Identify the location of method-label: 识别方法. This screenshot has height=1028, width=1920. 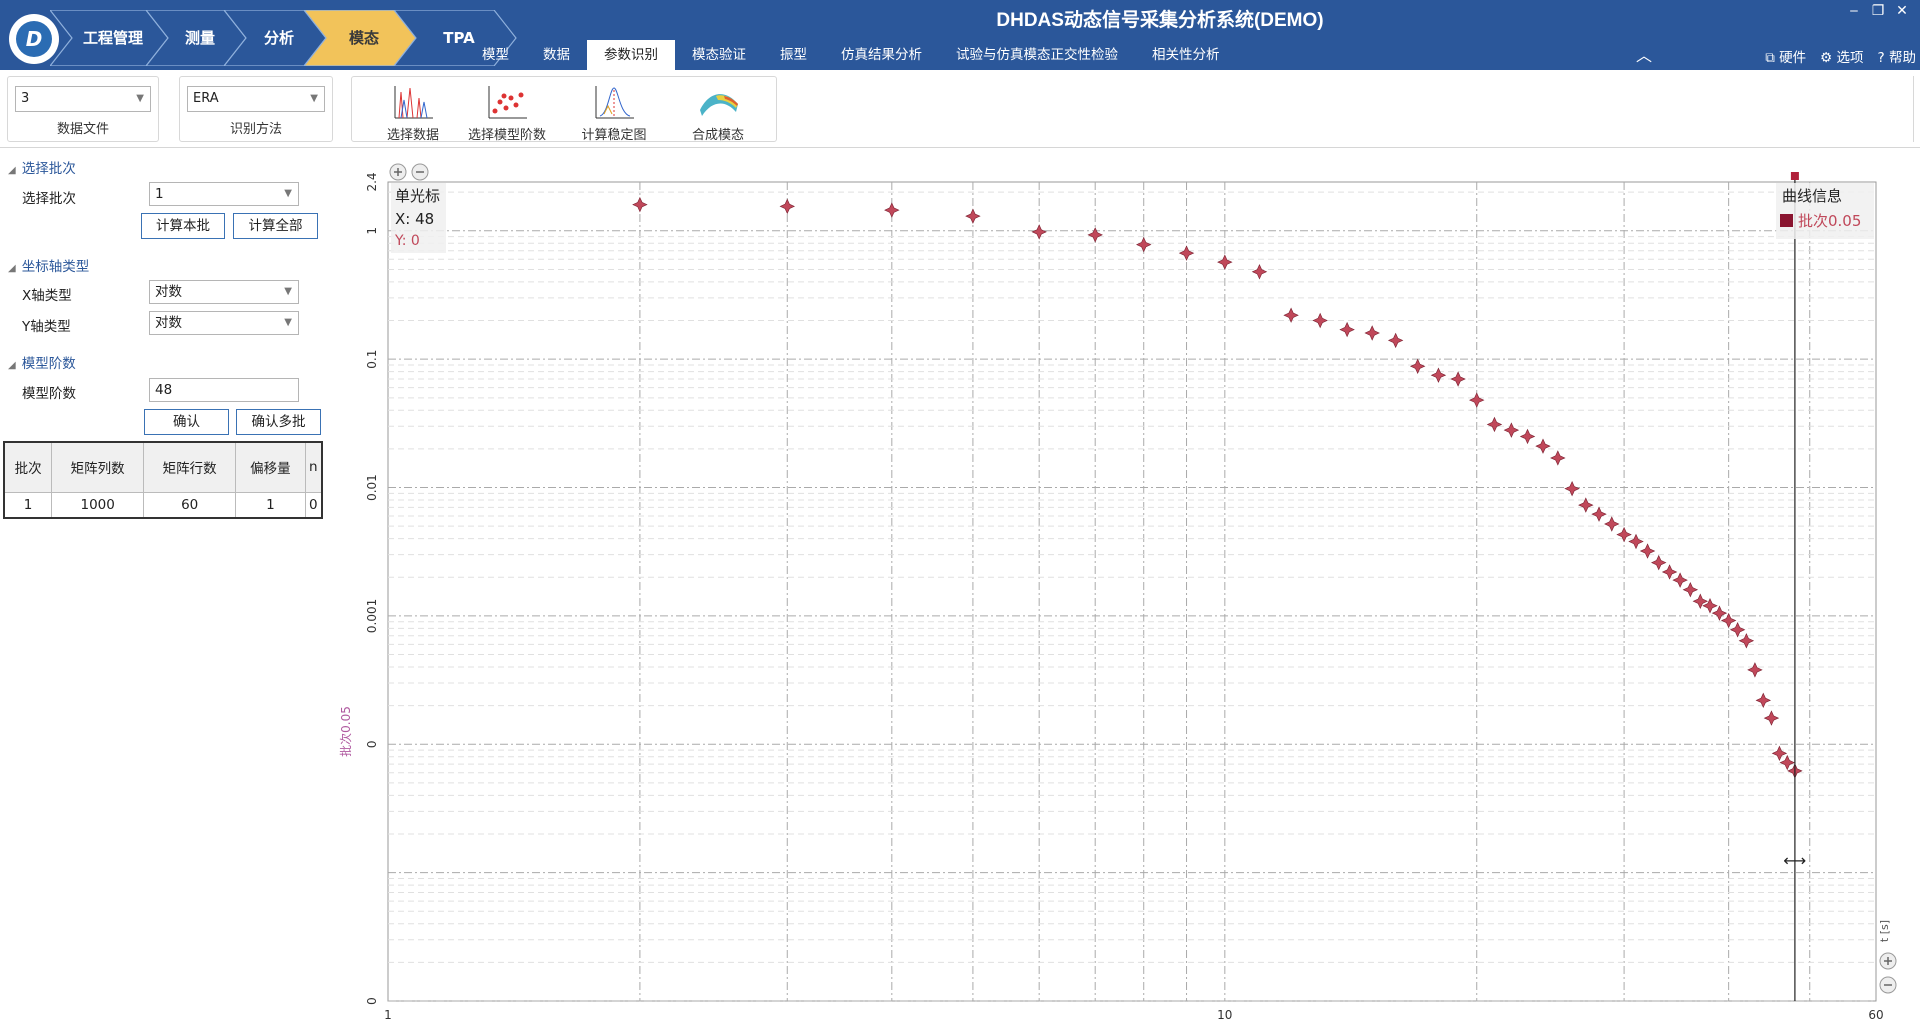
(255, 129).